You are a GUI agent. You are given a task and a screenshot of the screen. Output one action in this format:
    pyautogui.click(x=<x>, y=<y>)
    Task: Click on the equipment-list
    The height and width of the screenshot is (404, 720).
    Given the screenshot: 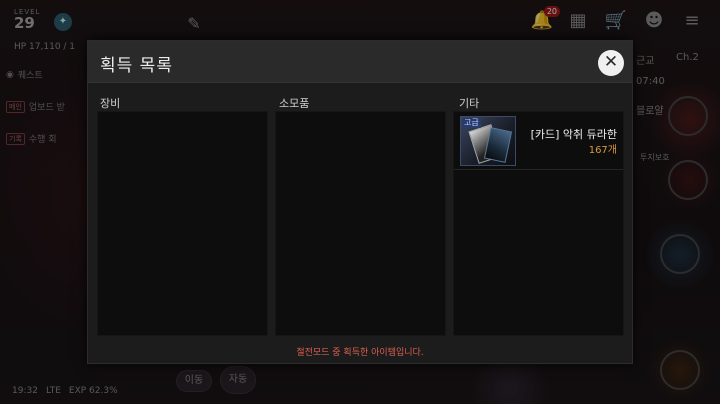 What is the action you would take?
    pyautogui.click(x=182, y=223)
    